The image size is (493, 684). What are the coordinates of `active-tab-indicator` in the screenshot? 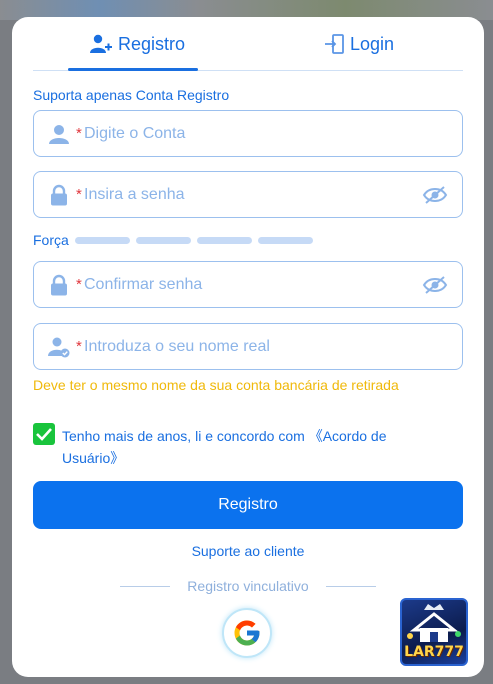 It's located at (133, 69).